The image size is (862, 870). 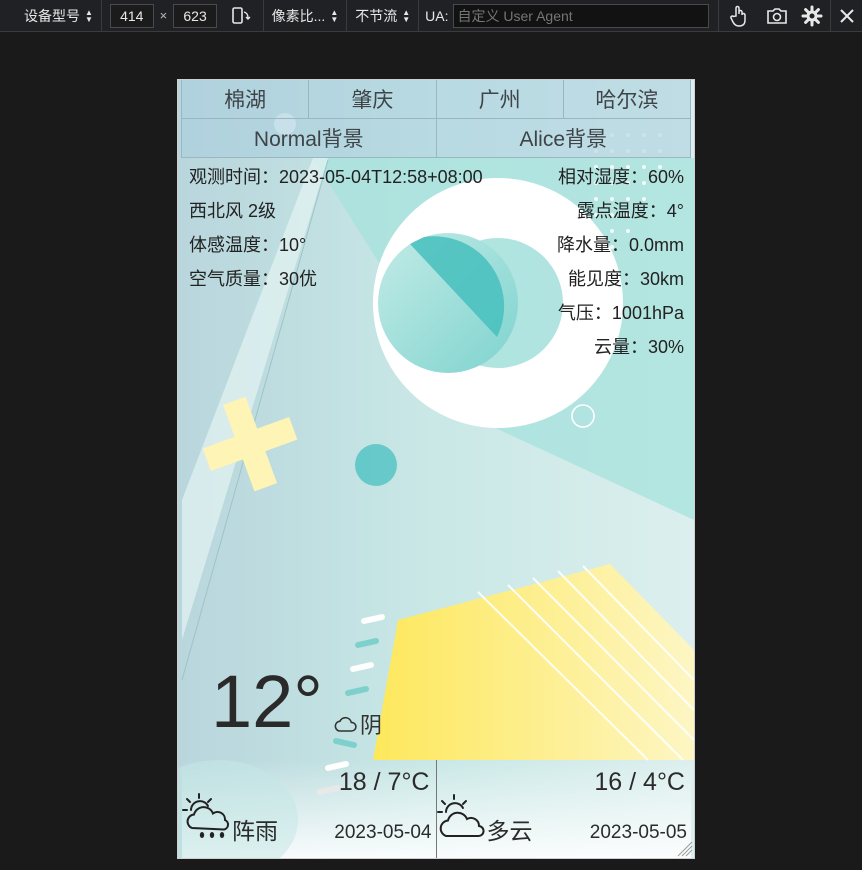 What do you see at coordinates (384, 782) in the screenshot?
I see `forecast-temp-range: 18 / 7°C` at bounding box center [384, 782].